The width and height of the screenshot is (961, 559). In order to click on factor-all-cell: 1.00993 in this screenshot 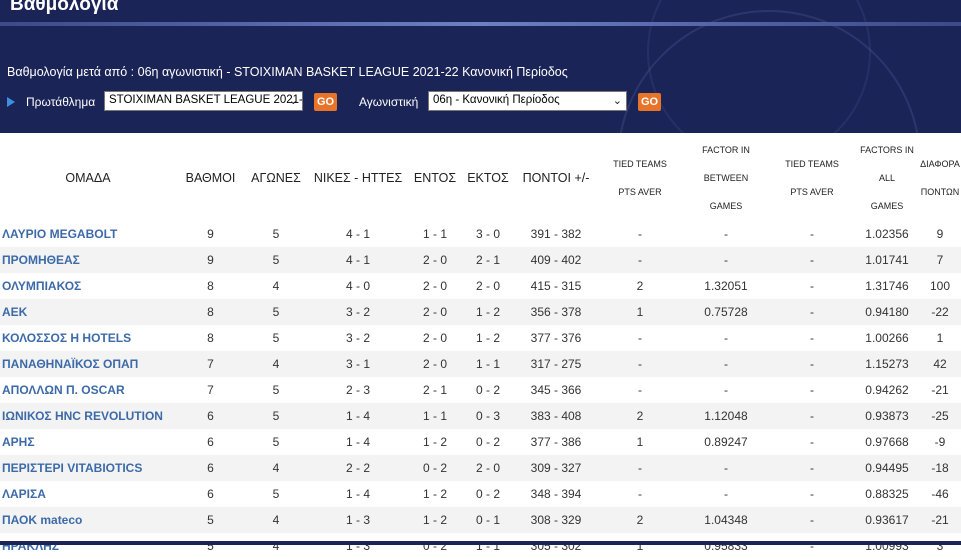, I will do `click(887, 546)`.